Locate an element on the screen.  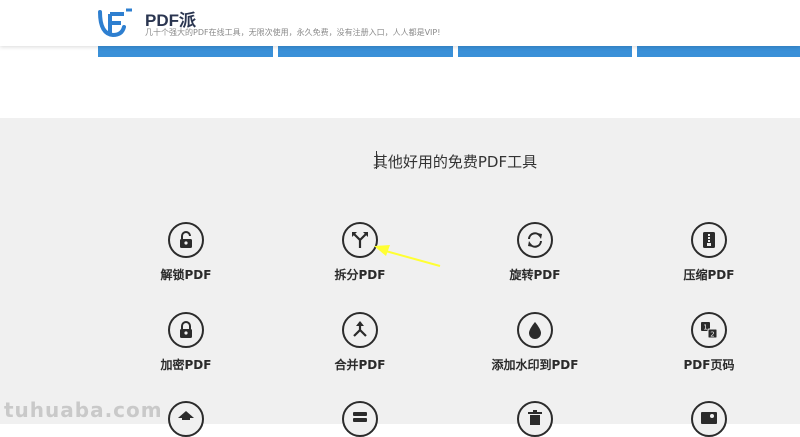
text-cursor is located at coordinates (376, 160).